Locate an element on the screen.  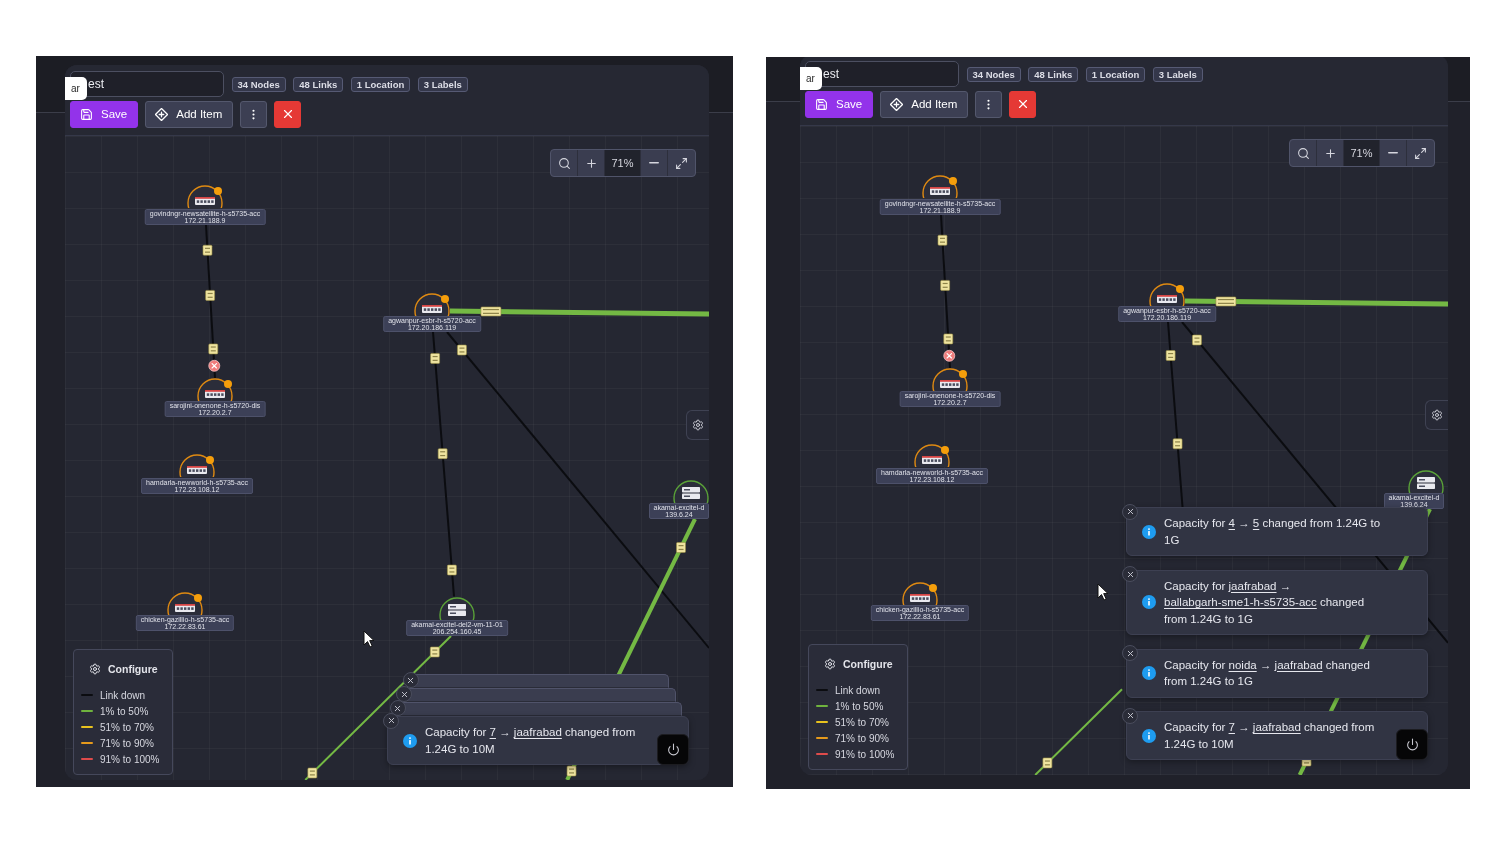
node-link: ballabgarh-sme1-h-s5735-acc is located at coordinates (1240, 602).